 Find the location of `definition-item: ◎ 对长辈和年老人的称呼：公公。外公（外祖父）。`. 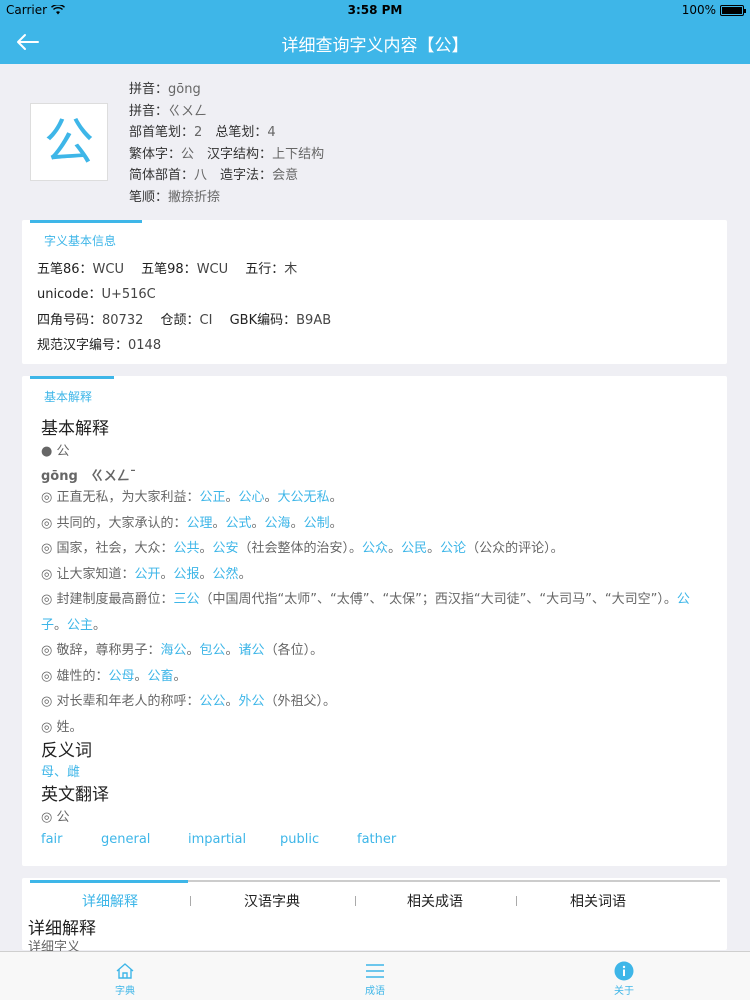

definition-item: ◎ 对长辈和年老人的称呼：公公。外公（外祖父）。 is located at coordinates (189, 701).